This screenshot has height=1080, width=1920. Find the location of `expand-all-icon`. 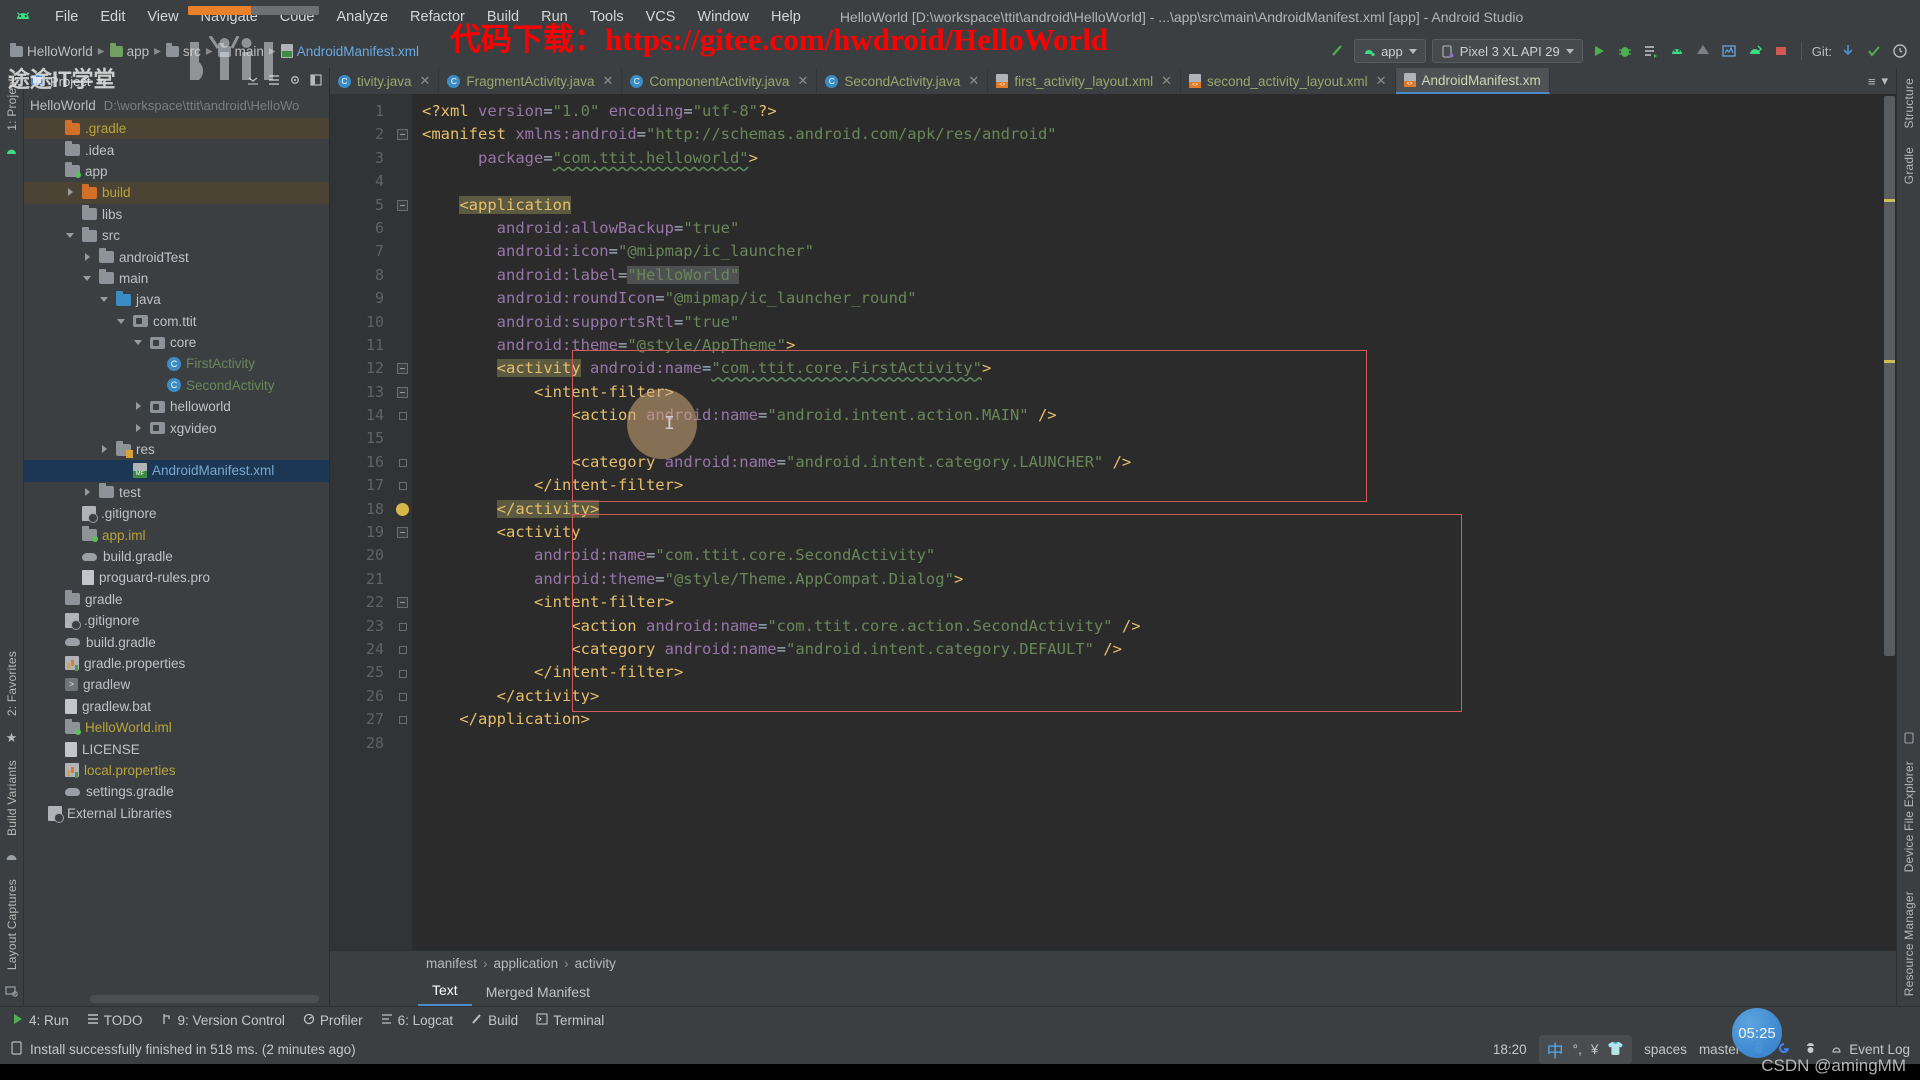

expand-all-icon is located at coordinates (274, 81).